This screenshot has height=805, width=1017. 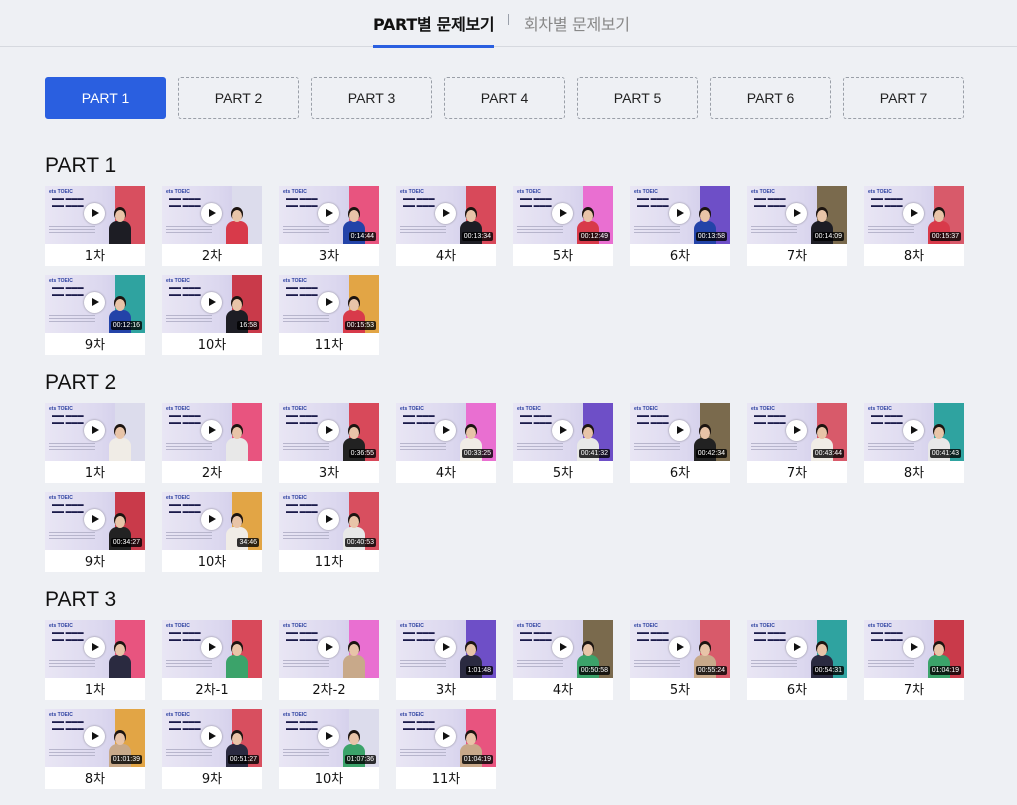 What do you see at coordinates (770, 98) in the screenshot?
I see `part-button-6: PART 6` at bounding box center [770, 98].